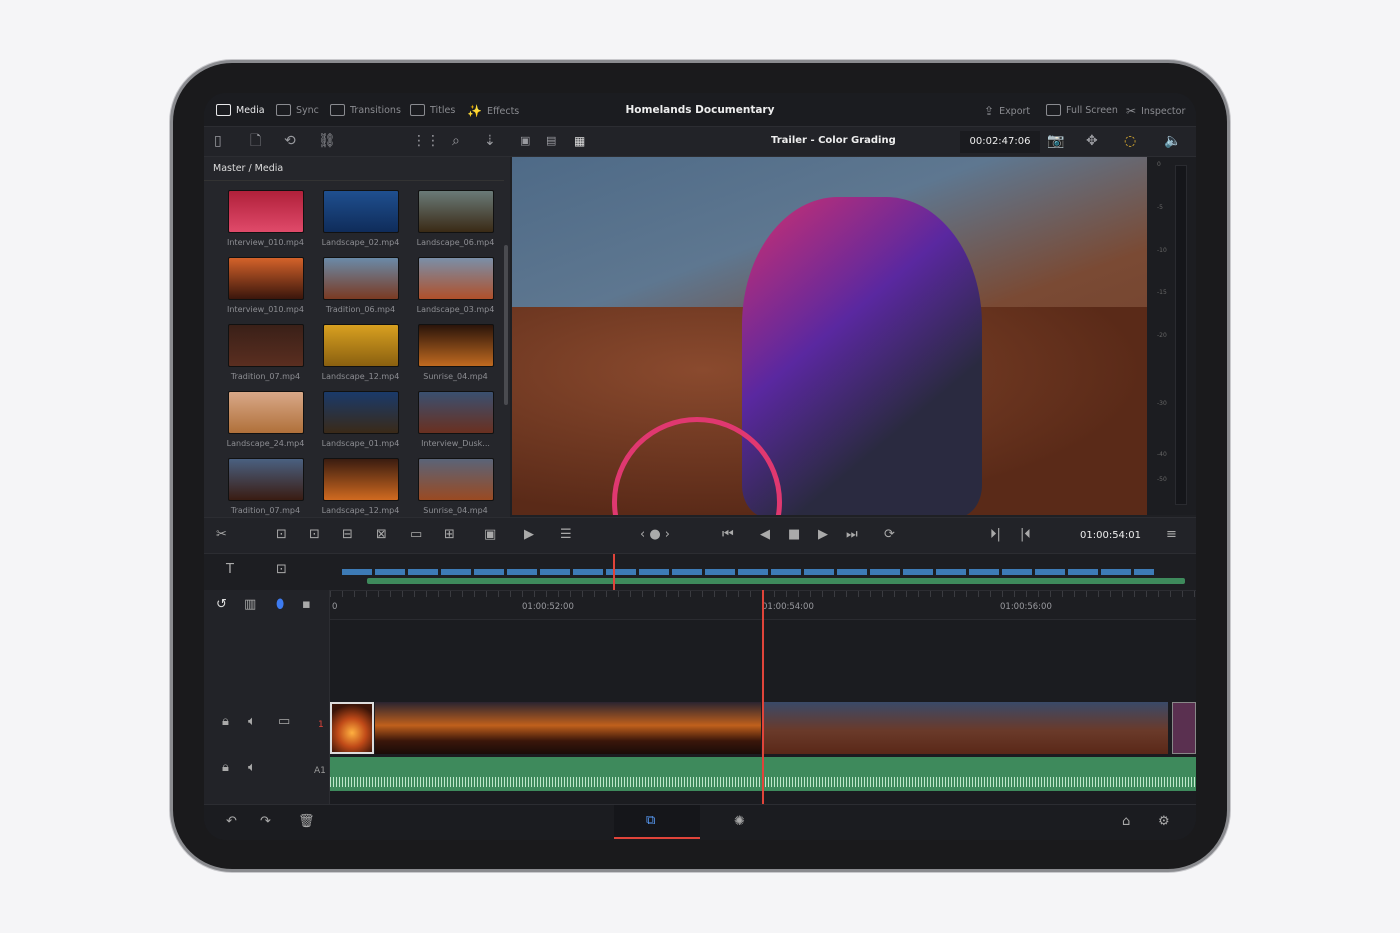 This screenshot has width=1400, height=933. I want to click on export-button: ⇪ Export, so click(1007, 111).